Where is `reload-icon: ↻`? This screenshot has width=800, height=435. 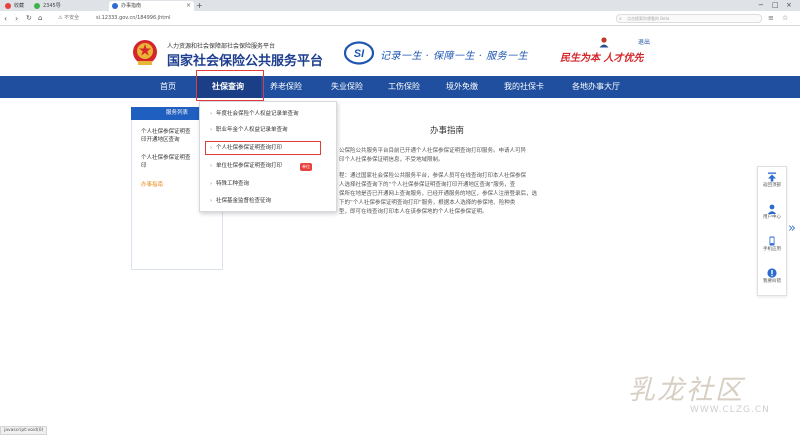
reload-icon: ↻ is located at coordinates (29, 18).